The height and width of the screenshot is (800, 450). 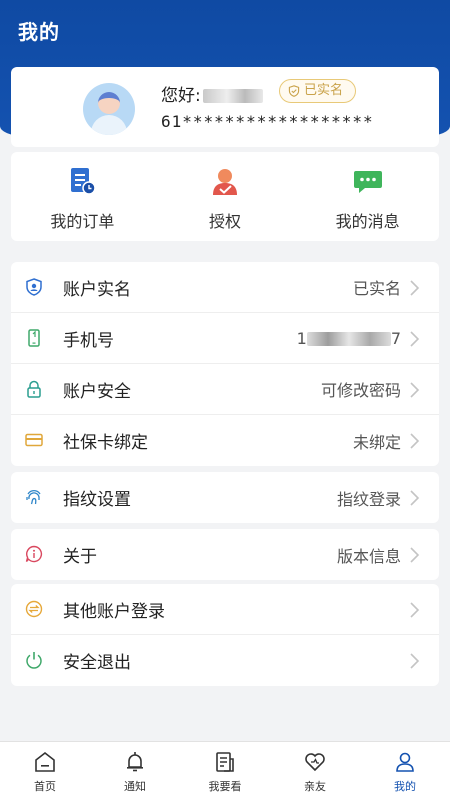 I want to click on lock-icon, so click(x=34, y=389).